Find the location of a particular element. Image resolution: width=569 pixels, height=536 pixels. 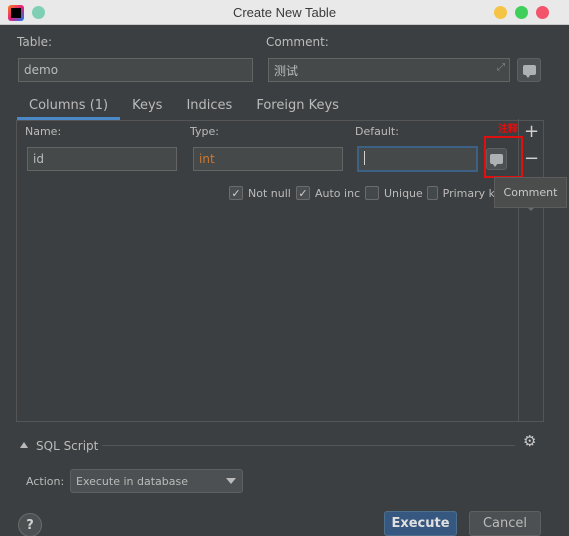

column-name-input: id is located at coordinates (102, 159).